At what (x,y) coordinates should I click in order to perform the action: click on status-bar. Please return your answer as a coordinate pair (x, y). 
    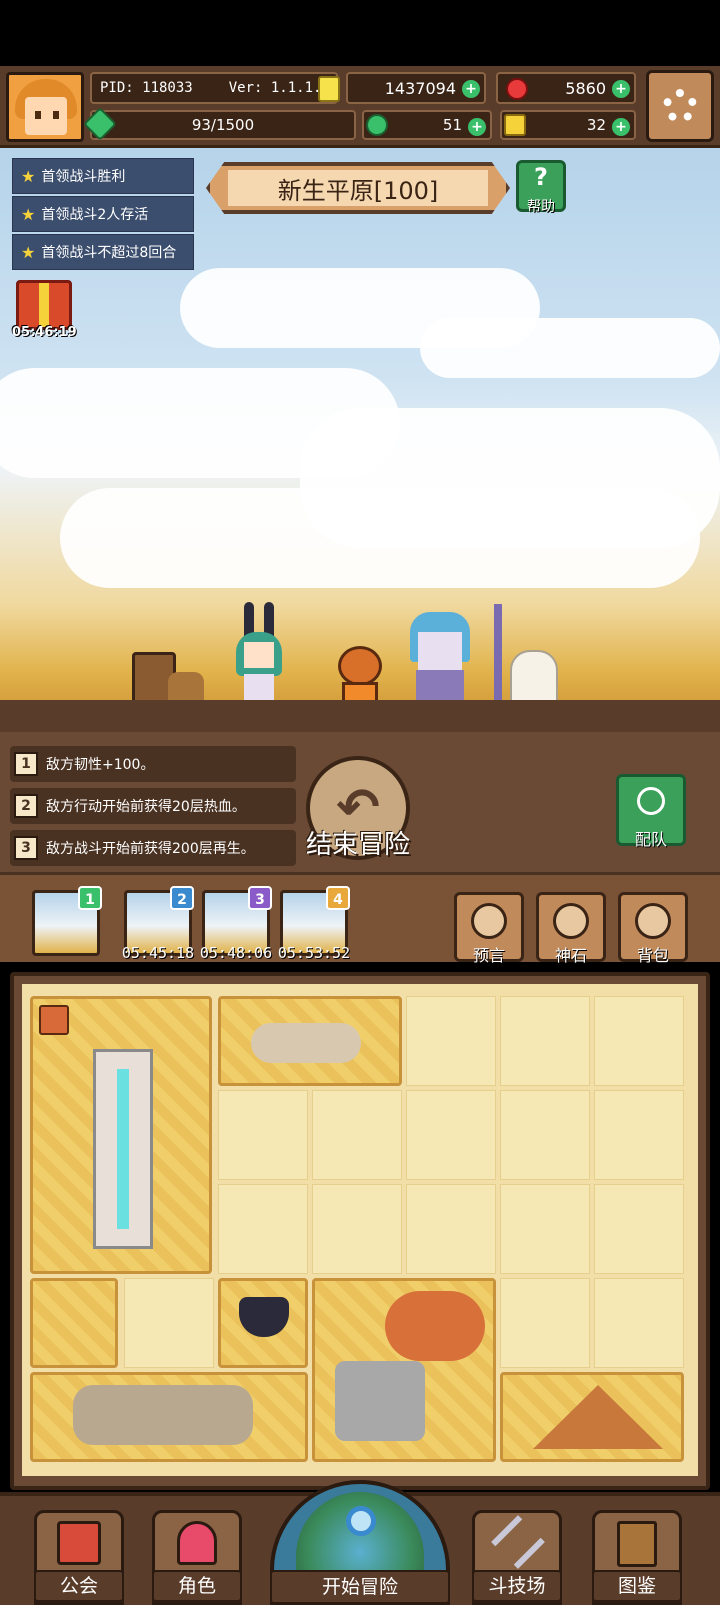
    Looking at the image, I should click on (360, 33).